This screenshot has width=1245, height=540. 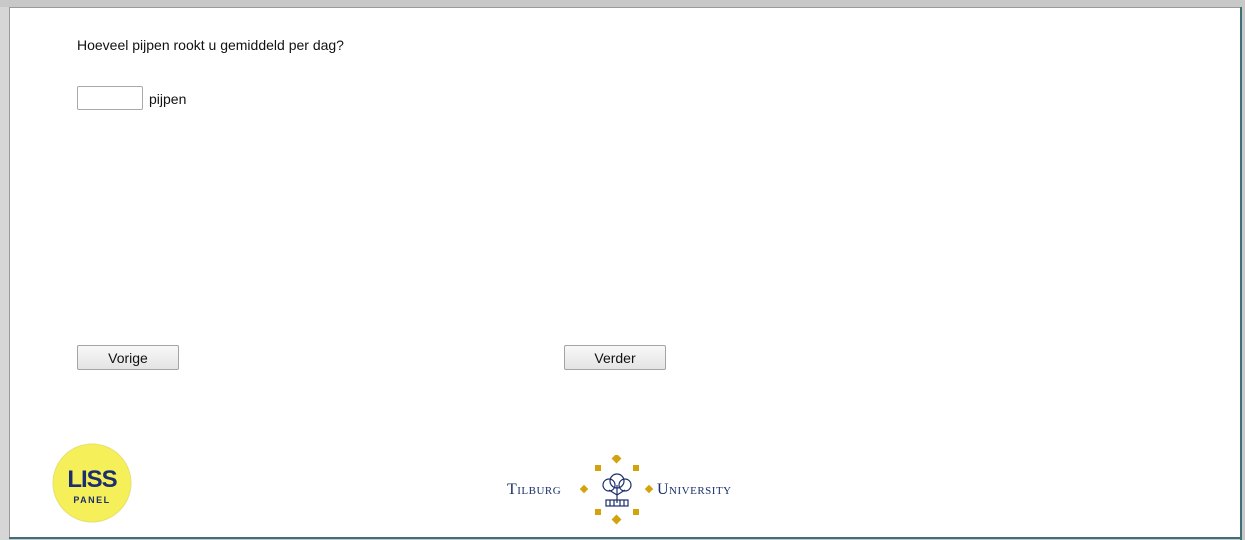 I want to click on liss-logo-top-text: LISS, so click(x=92, y=479).